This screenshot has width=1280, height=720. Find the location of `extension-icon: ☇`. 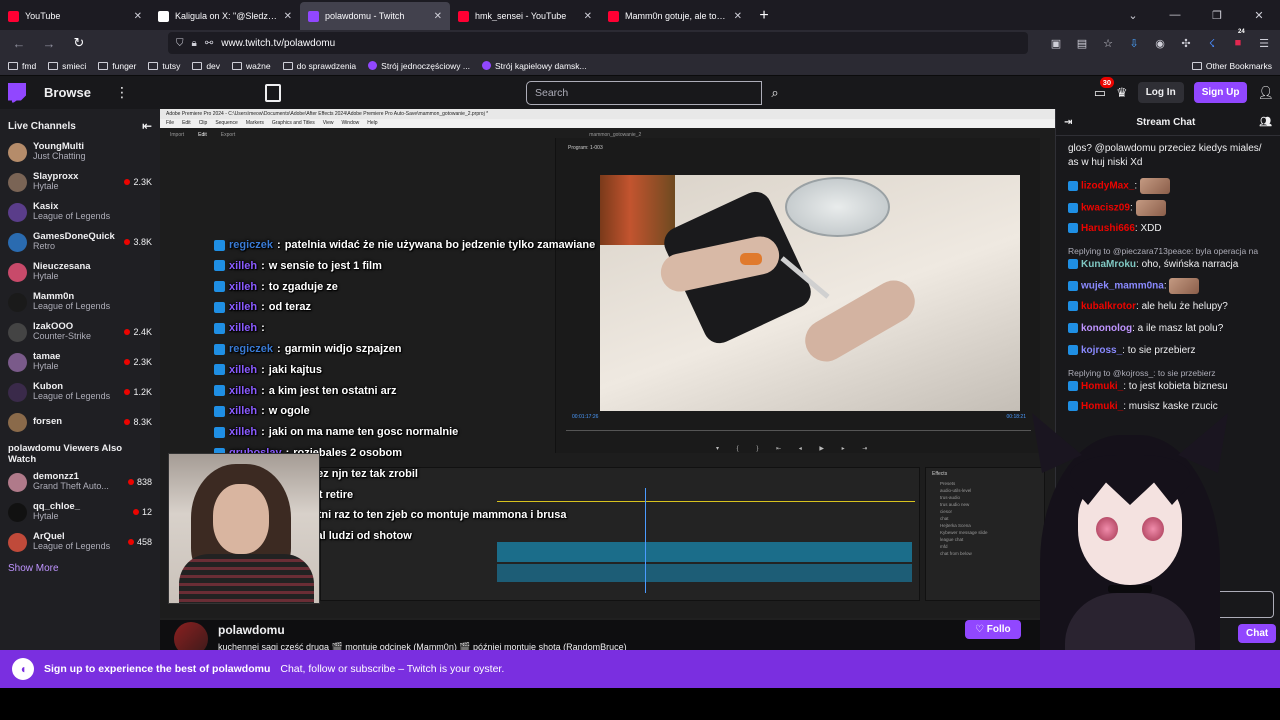

extension-icon: ☇ is located at coordinates (1212, 43).